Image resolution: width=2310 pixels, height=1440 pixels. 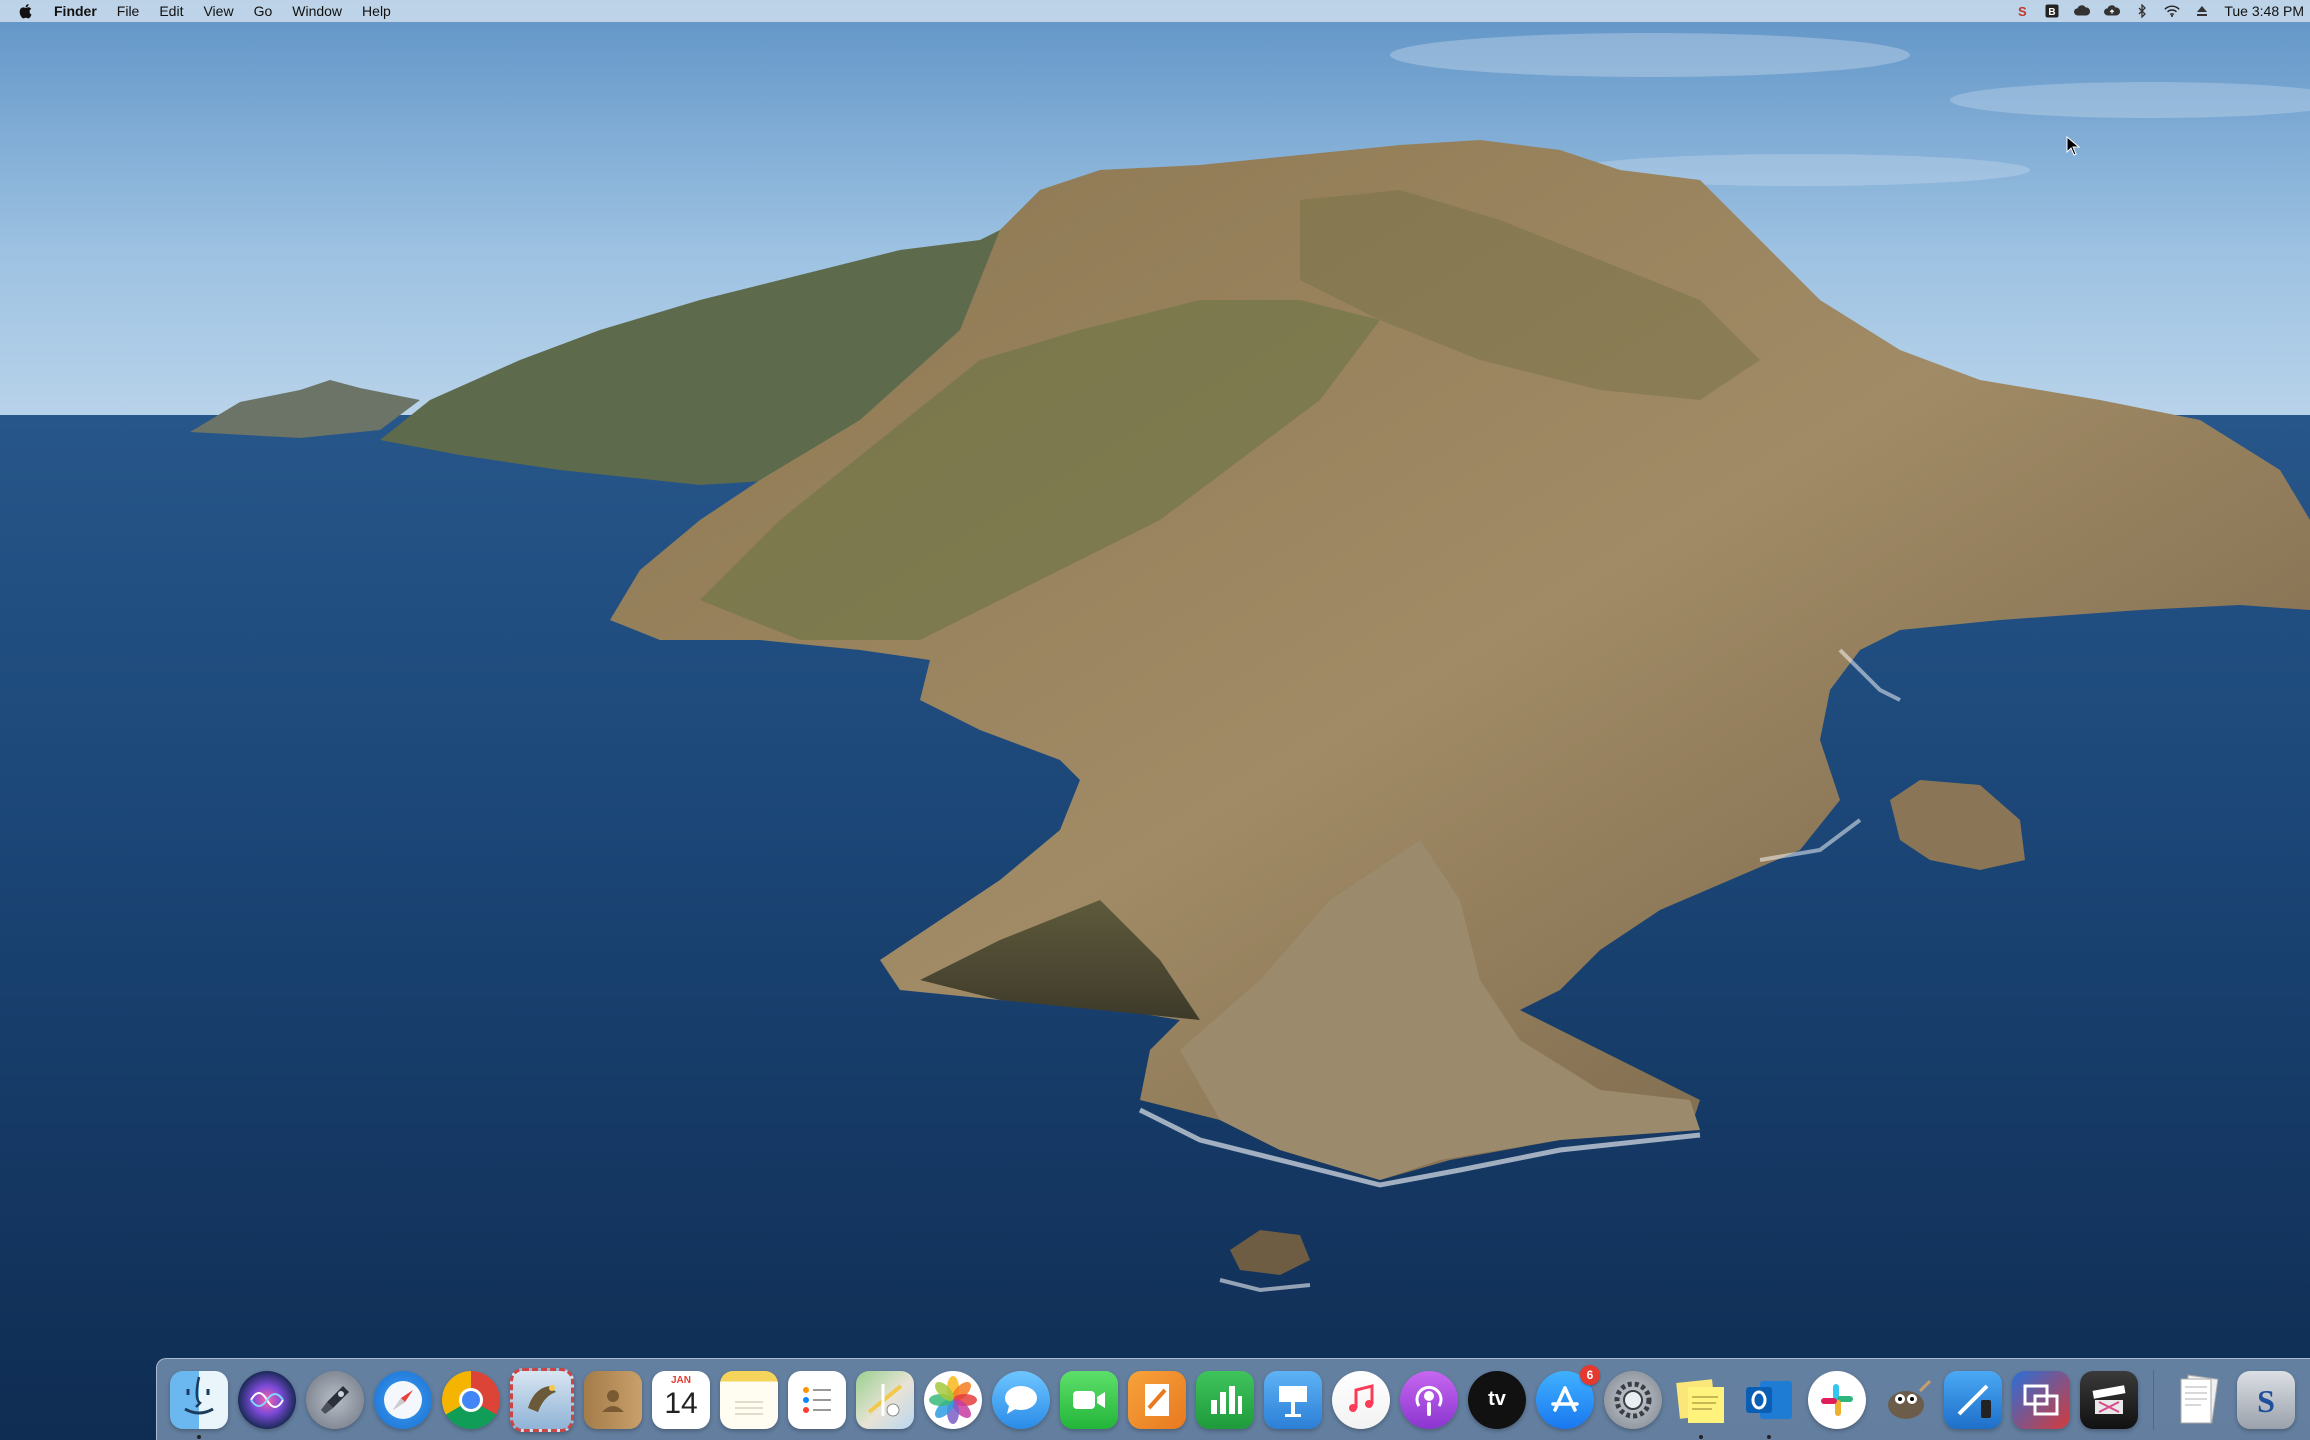 I want to click on dock-music, so click(x=1361, y=1399).